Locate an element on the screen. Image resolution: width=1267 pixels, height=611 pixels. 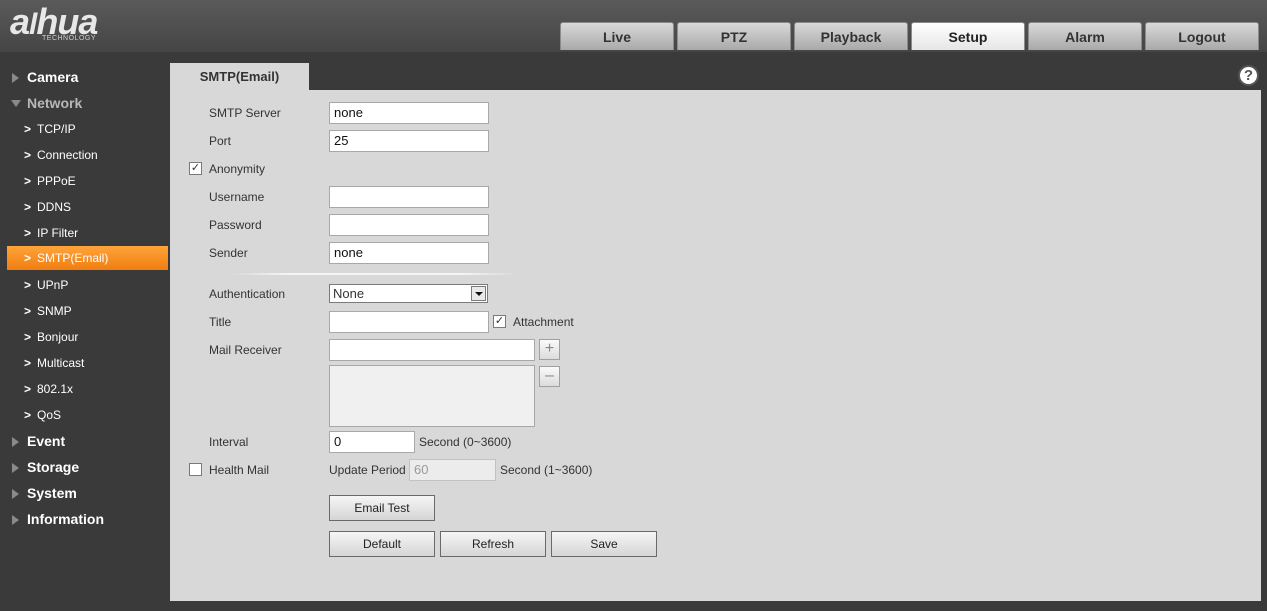
collapse-arrow-icon is located at coordinates (16, 103).